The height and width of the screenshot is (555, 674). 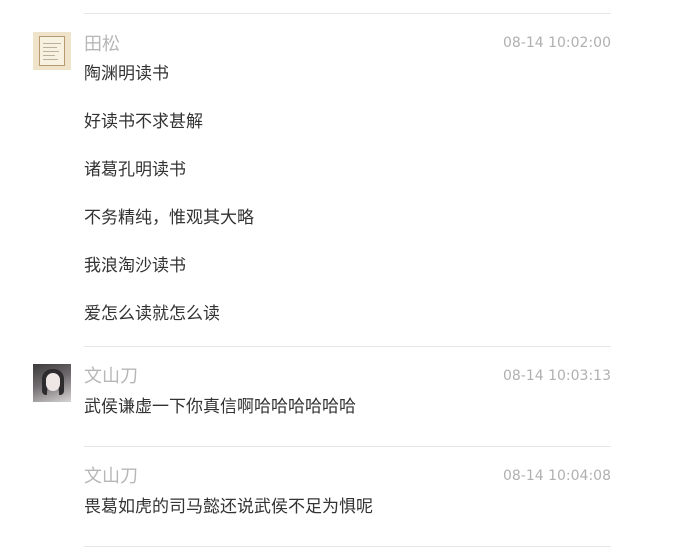 I want to click on timestamp: 08-14 10:03:13, so click(x=556, y=376).